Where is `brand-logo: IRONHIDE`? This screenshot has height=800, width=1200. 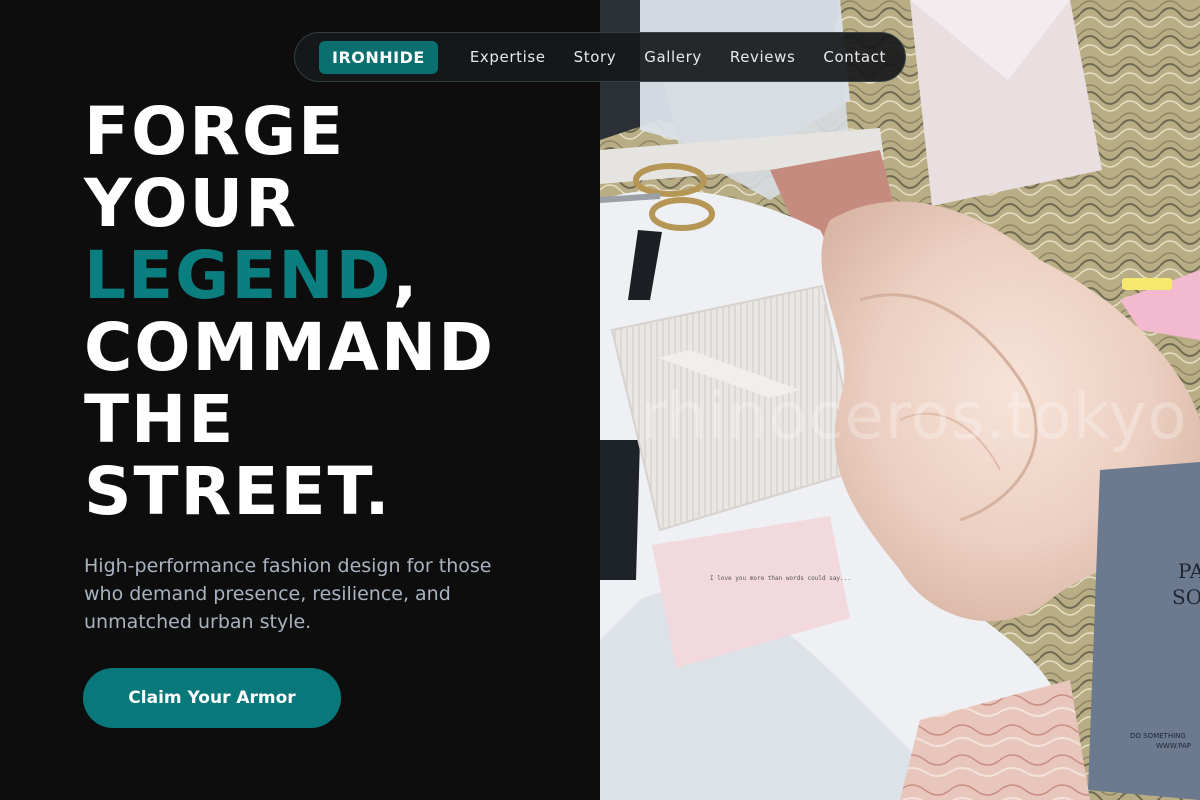
brand-logo: IRONHIDE is located at coordinates (378, 57).